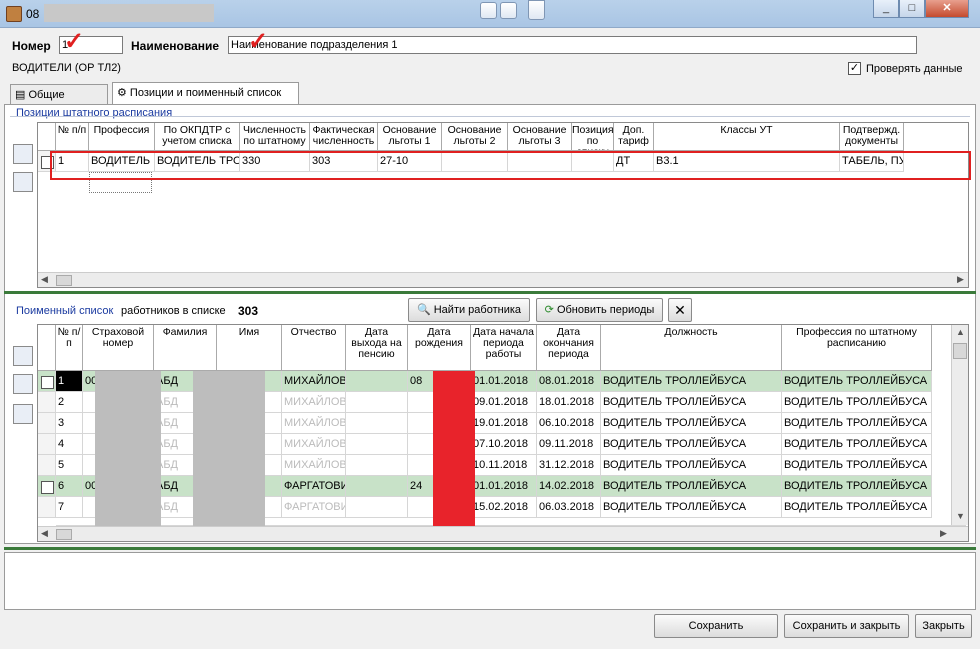 This screenshot has height=649, width=980. Describe the element at coordinates (23, 384) in the screenshot. I see `add-multiple-workers-button` at that location.